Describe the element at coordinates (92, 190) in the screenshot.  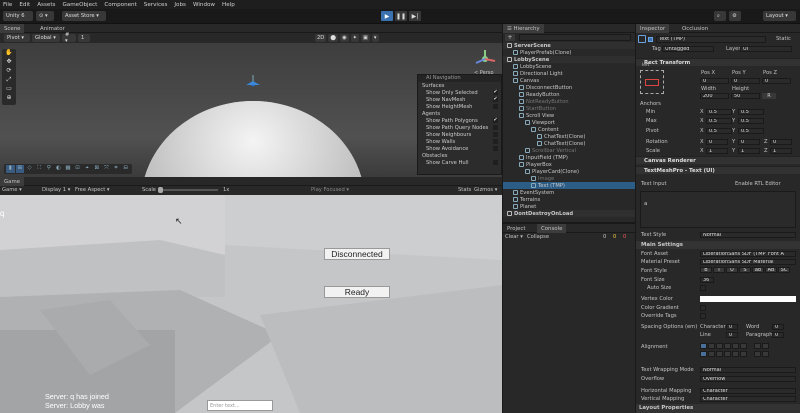
I see `aspect-dropdown: Free Aspect ▾` at that location.